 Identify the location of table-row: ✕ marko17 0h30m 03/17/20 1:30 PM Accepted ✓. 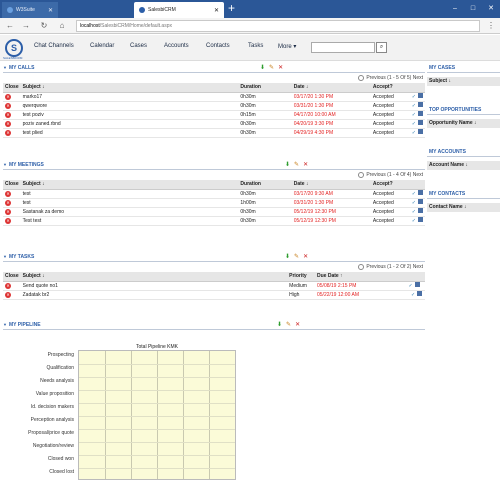
(214, 97).